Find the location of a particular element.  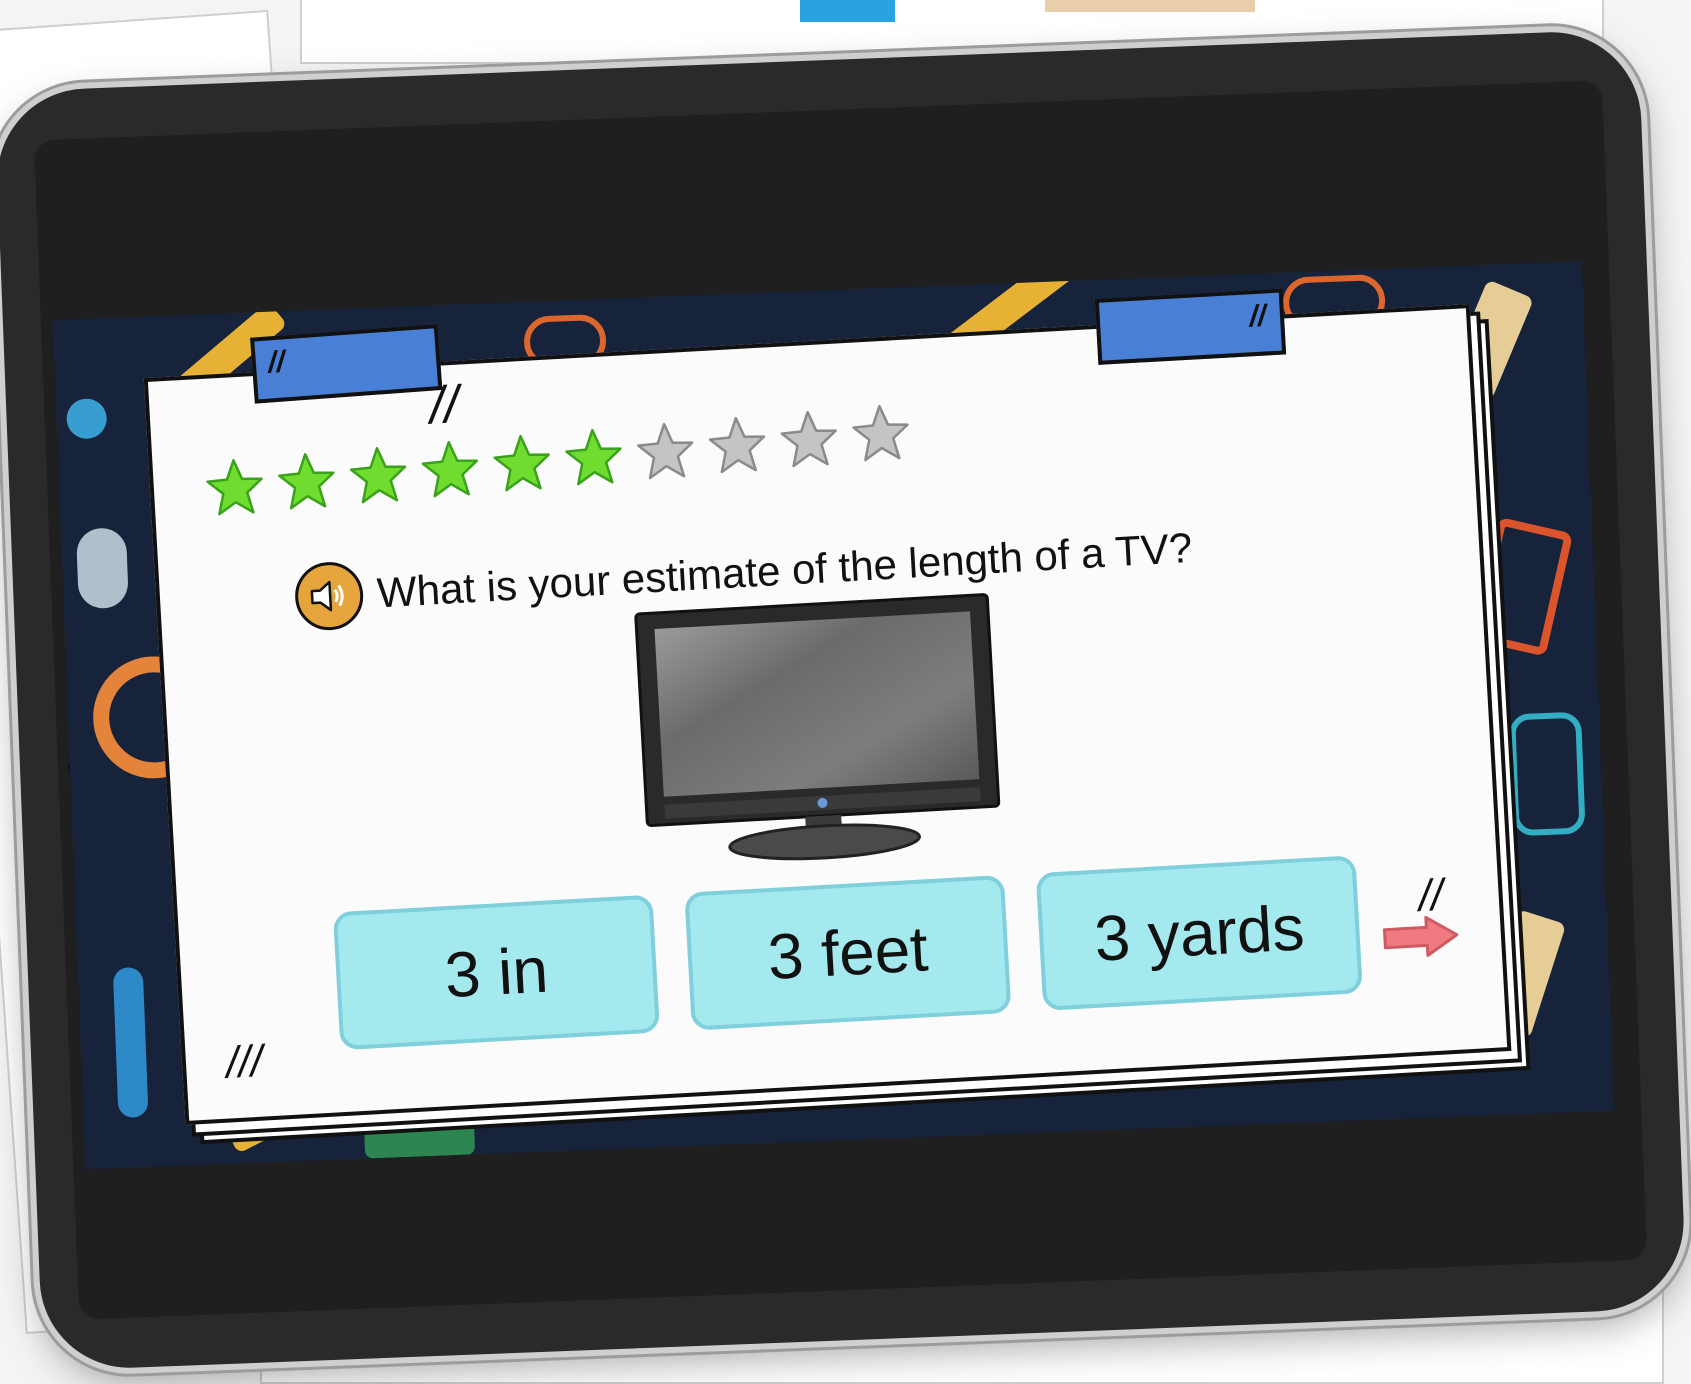

dial-doodle is located at coordinates (86, 418).